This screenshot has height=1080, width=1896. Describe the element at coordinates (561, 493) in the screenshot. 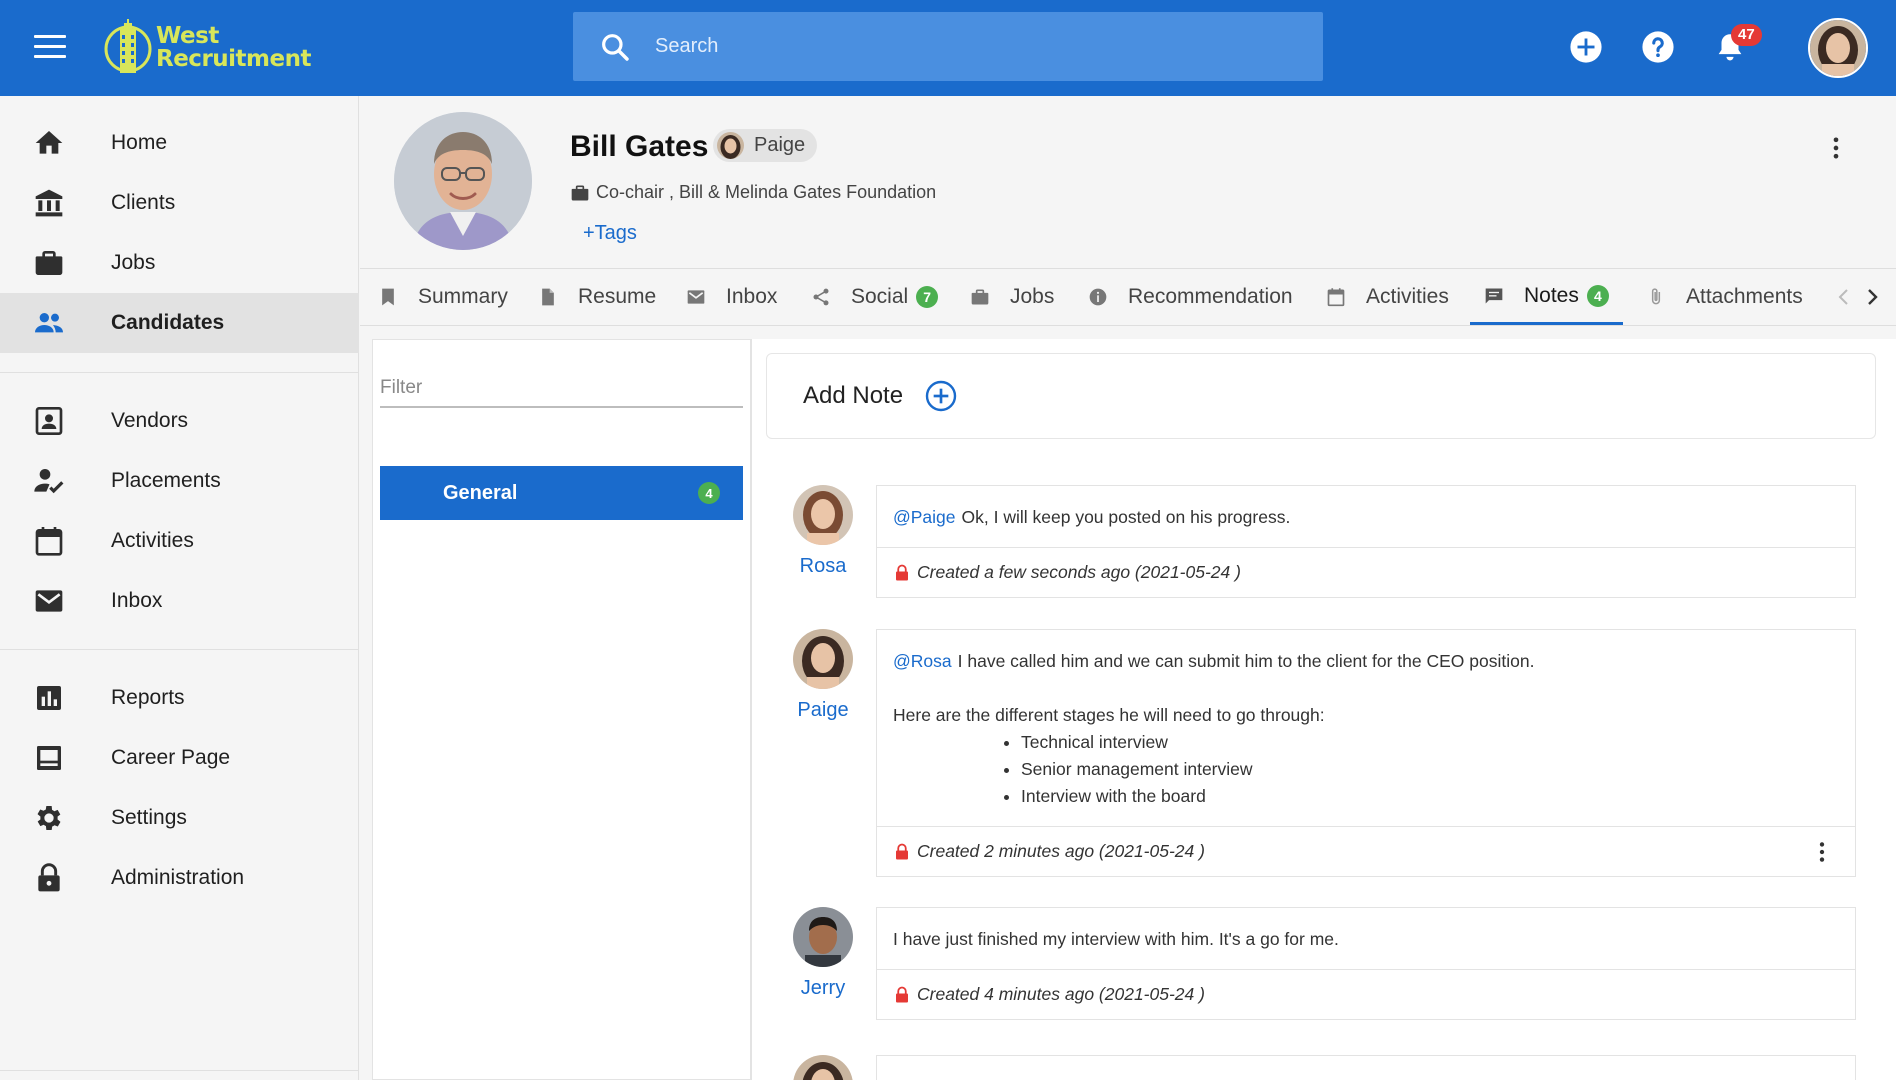

I see `category-item-general: General 4` at that location.